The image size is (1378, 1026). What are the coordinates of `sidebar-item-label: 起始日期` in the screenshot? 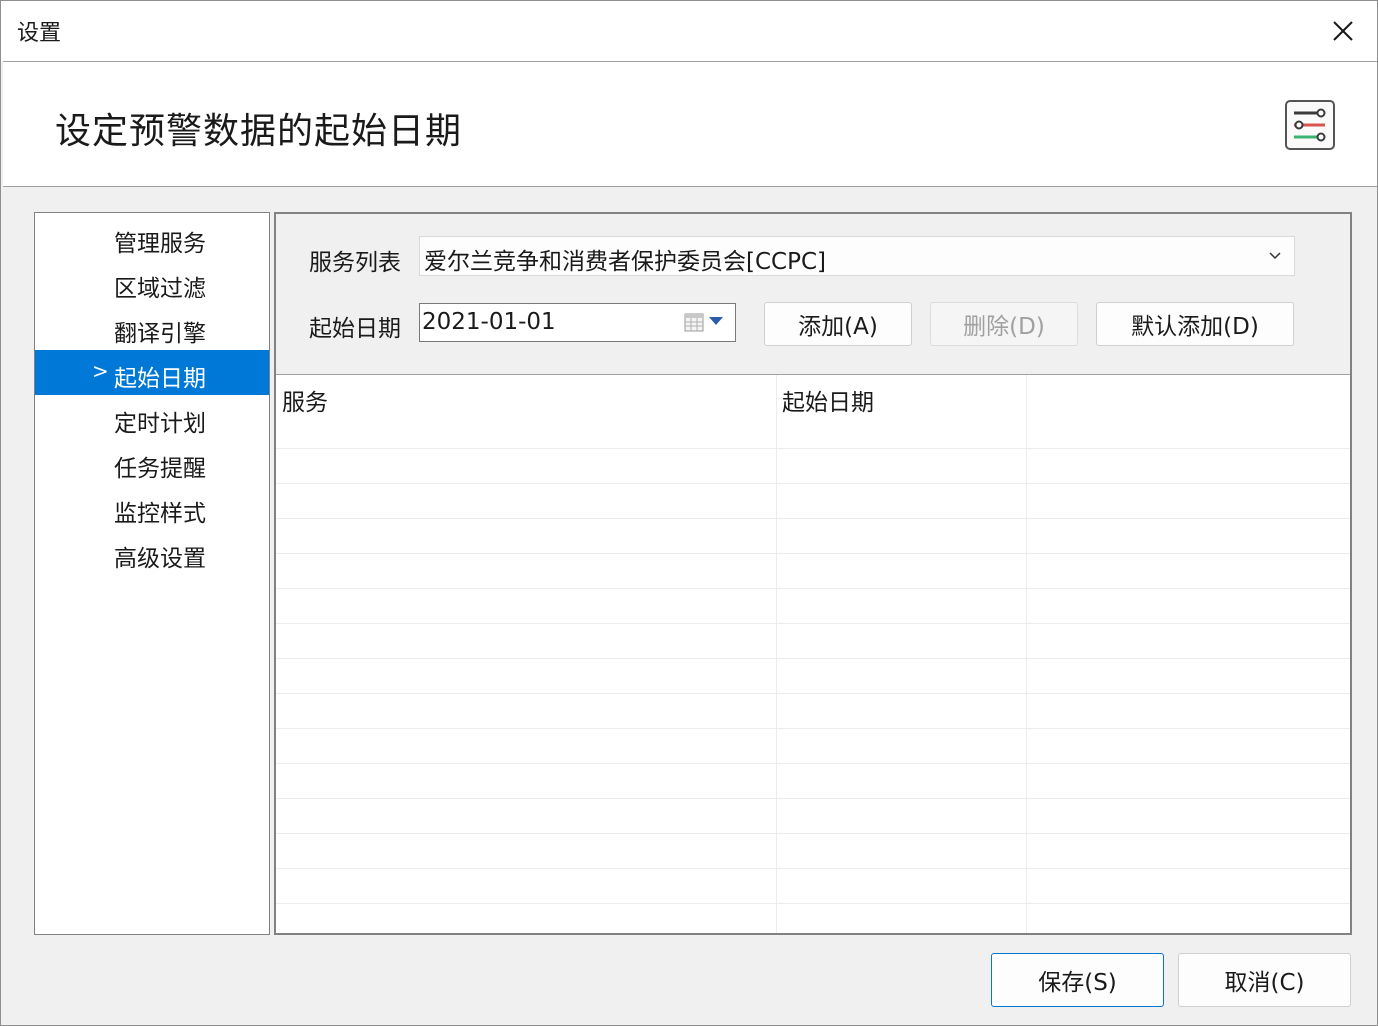 It's located at (160, 379).